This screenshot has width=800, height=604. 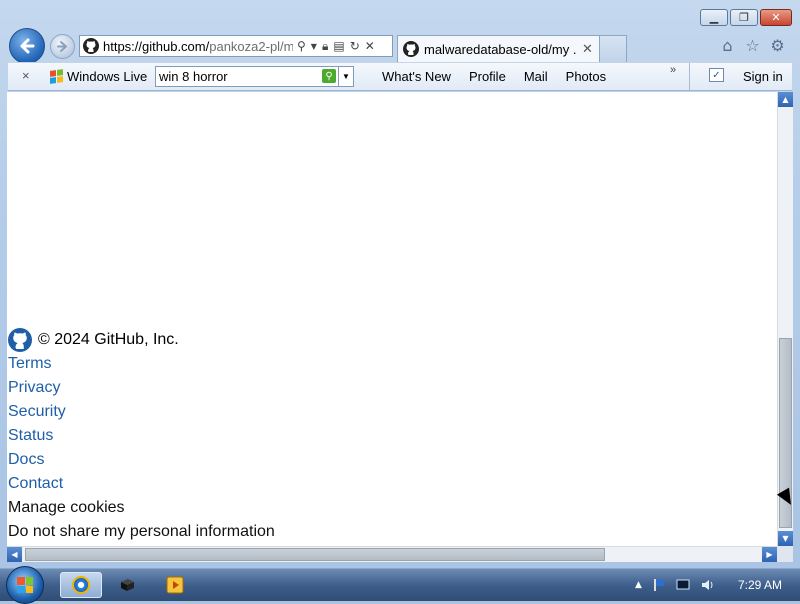 I want to click on toolbar-link-profile: Profile, so click(x=487, y=76).